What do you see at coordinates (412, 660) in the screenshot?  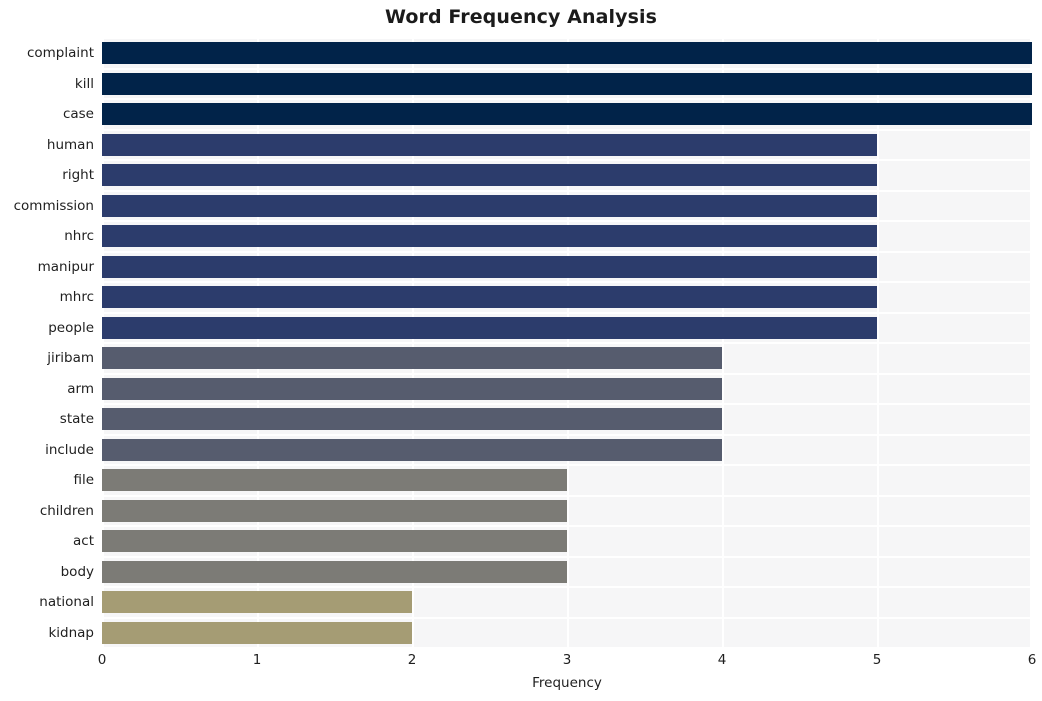 I see `x-axis-tick-label: 2` at bounding box center [412, 660].